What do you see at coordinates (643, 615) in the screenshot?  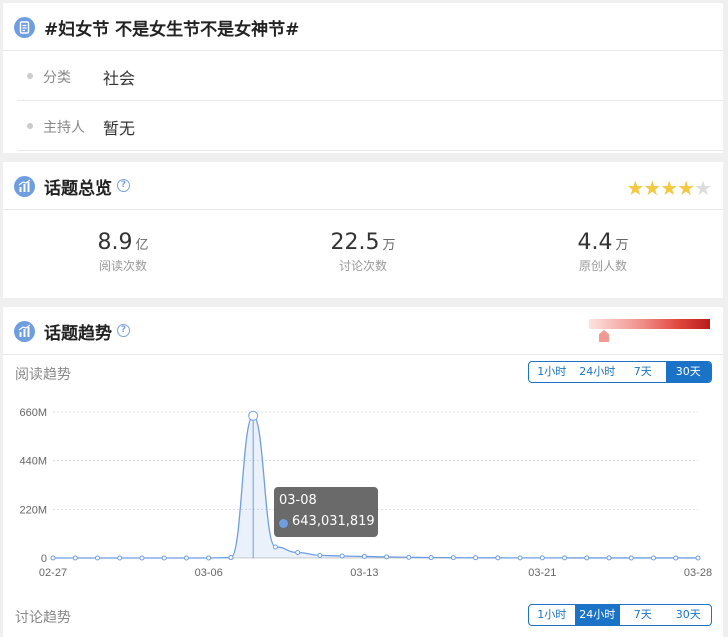 I see `range-option-7d: 7天` at bounding box center [643, 615].